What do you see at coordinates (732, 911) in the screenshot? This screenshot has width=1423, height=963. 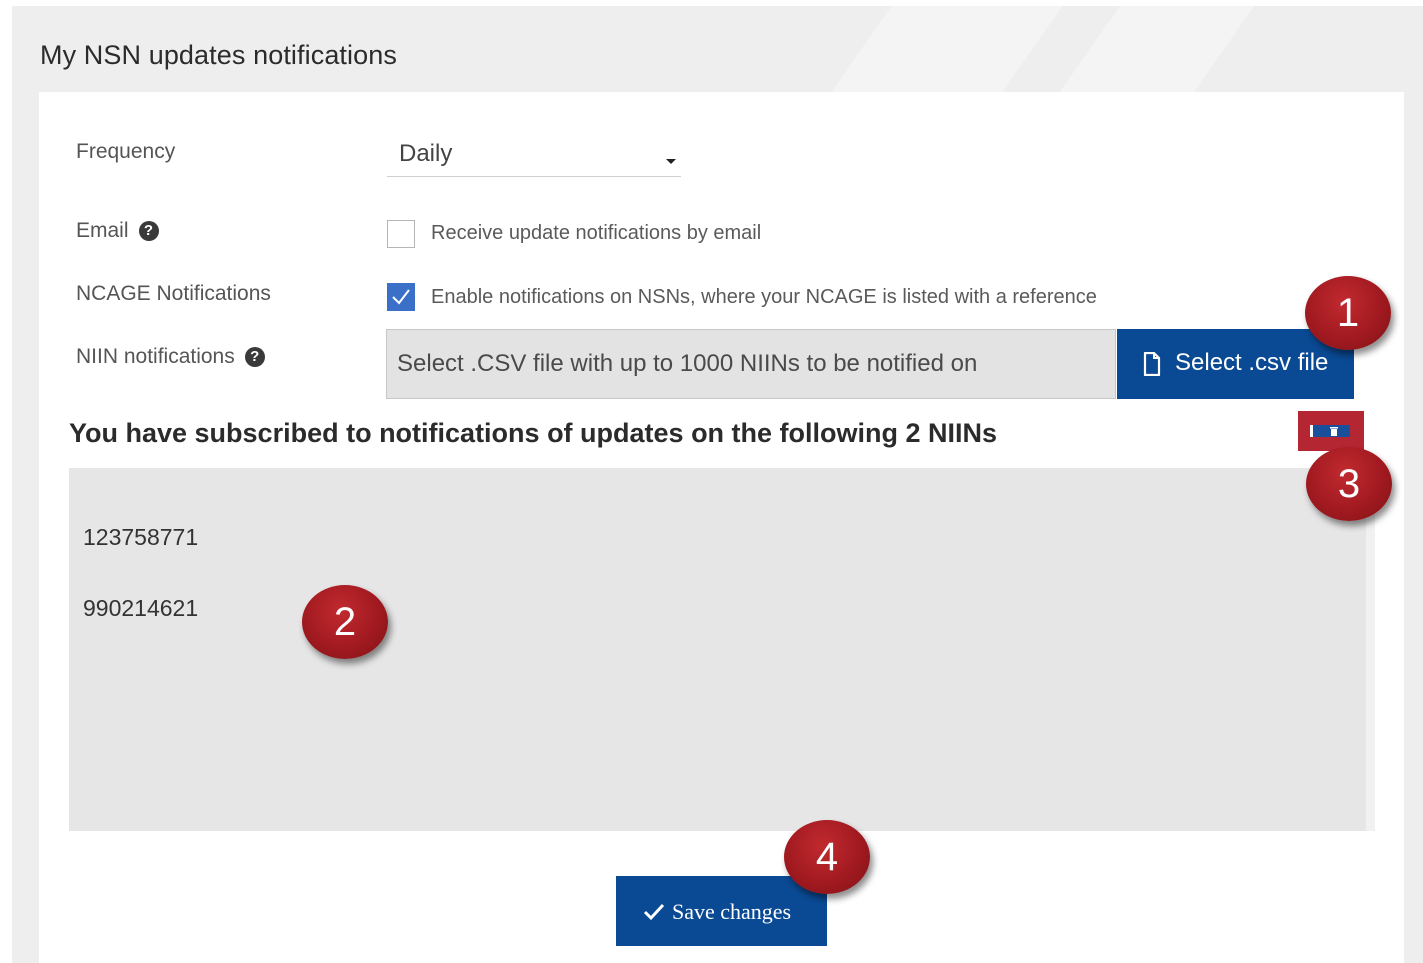 I see `save-changes-label: Save changes` at bounding box center [732, 911].